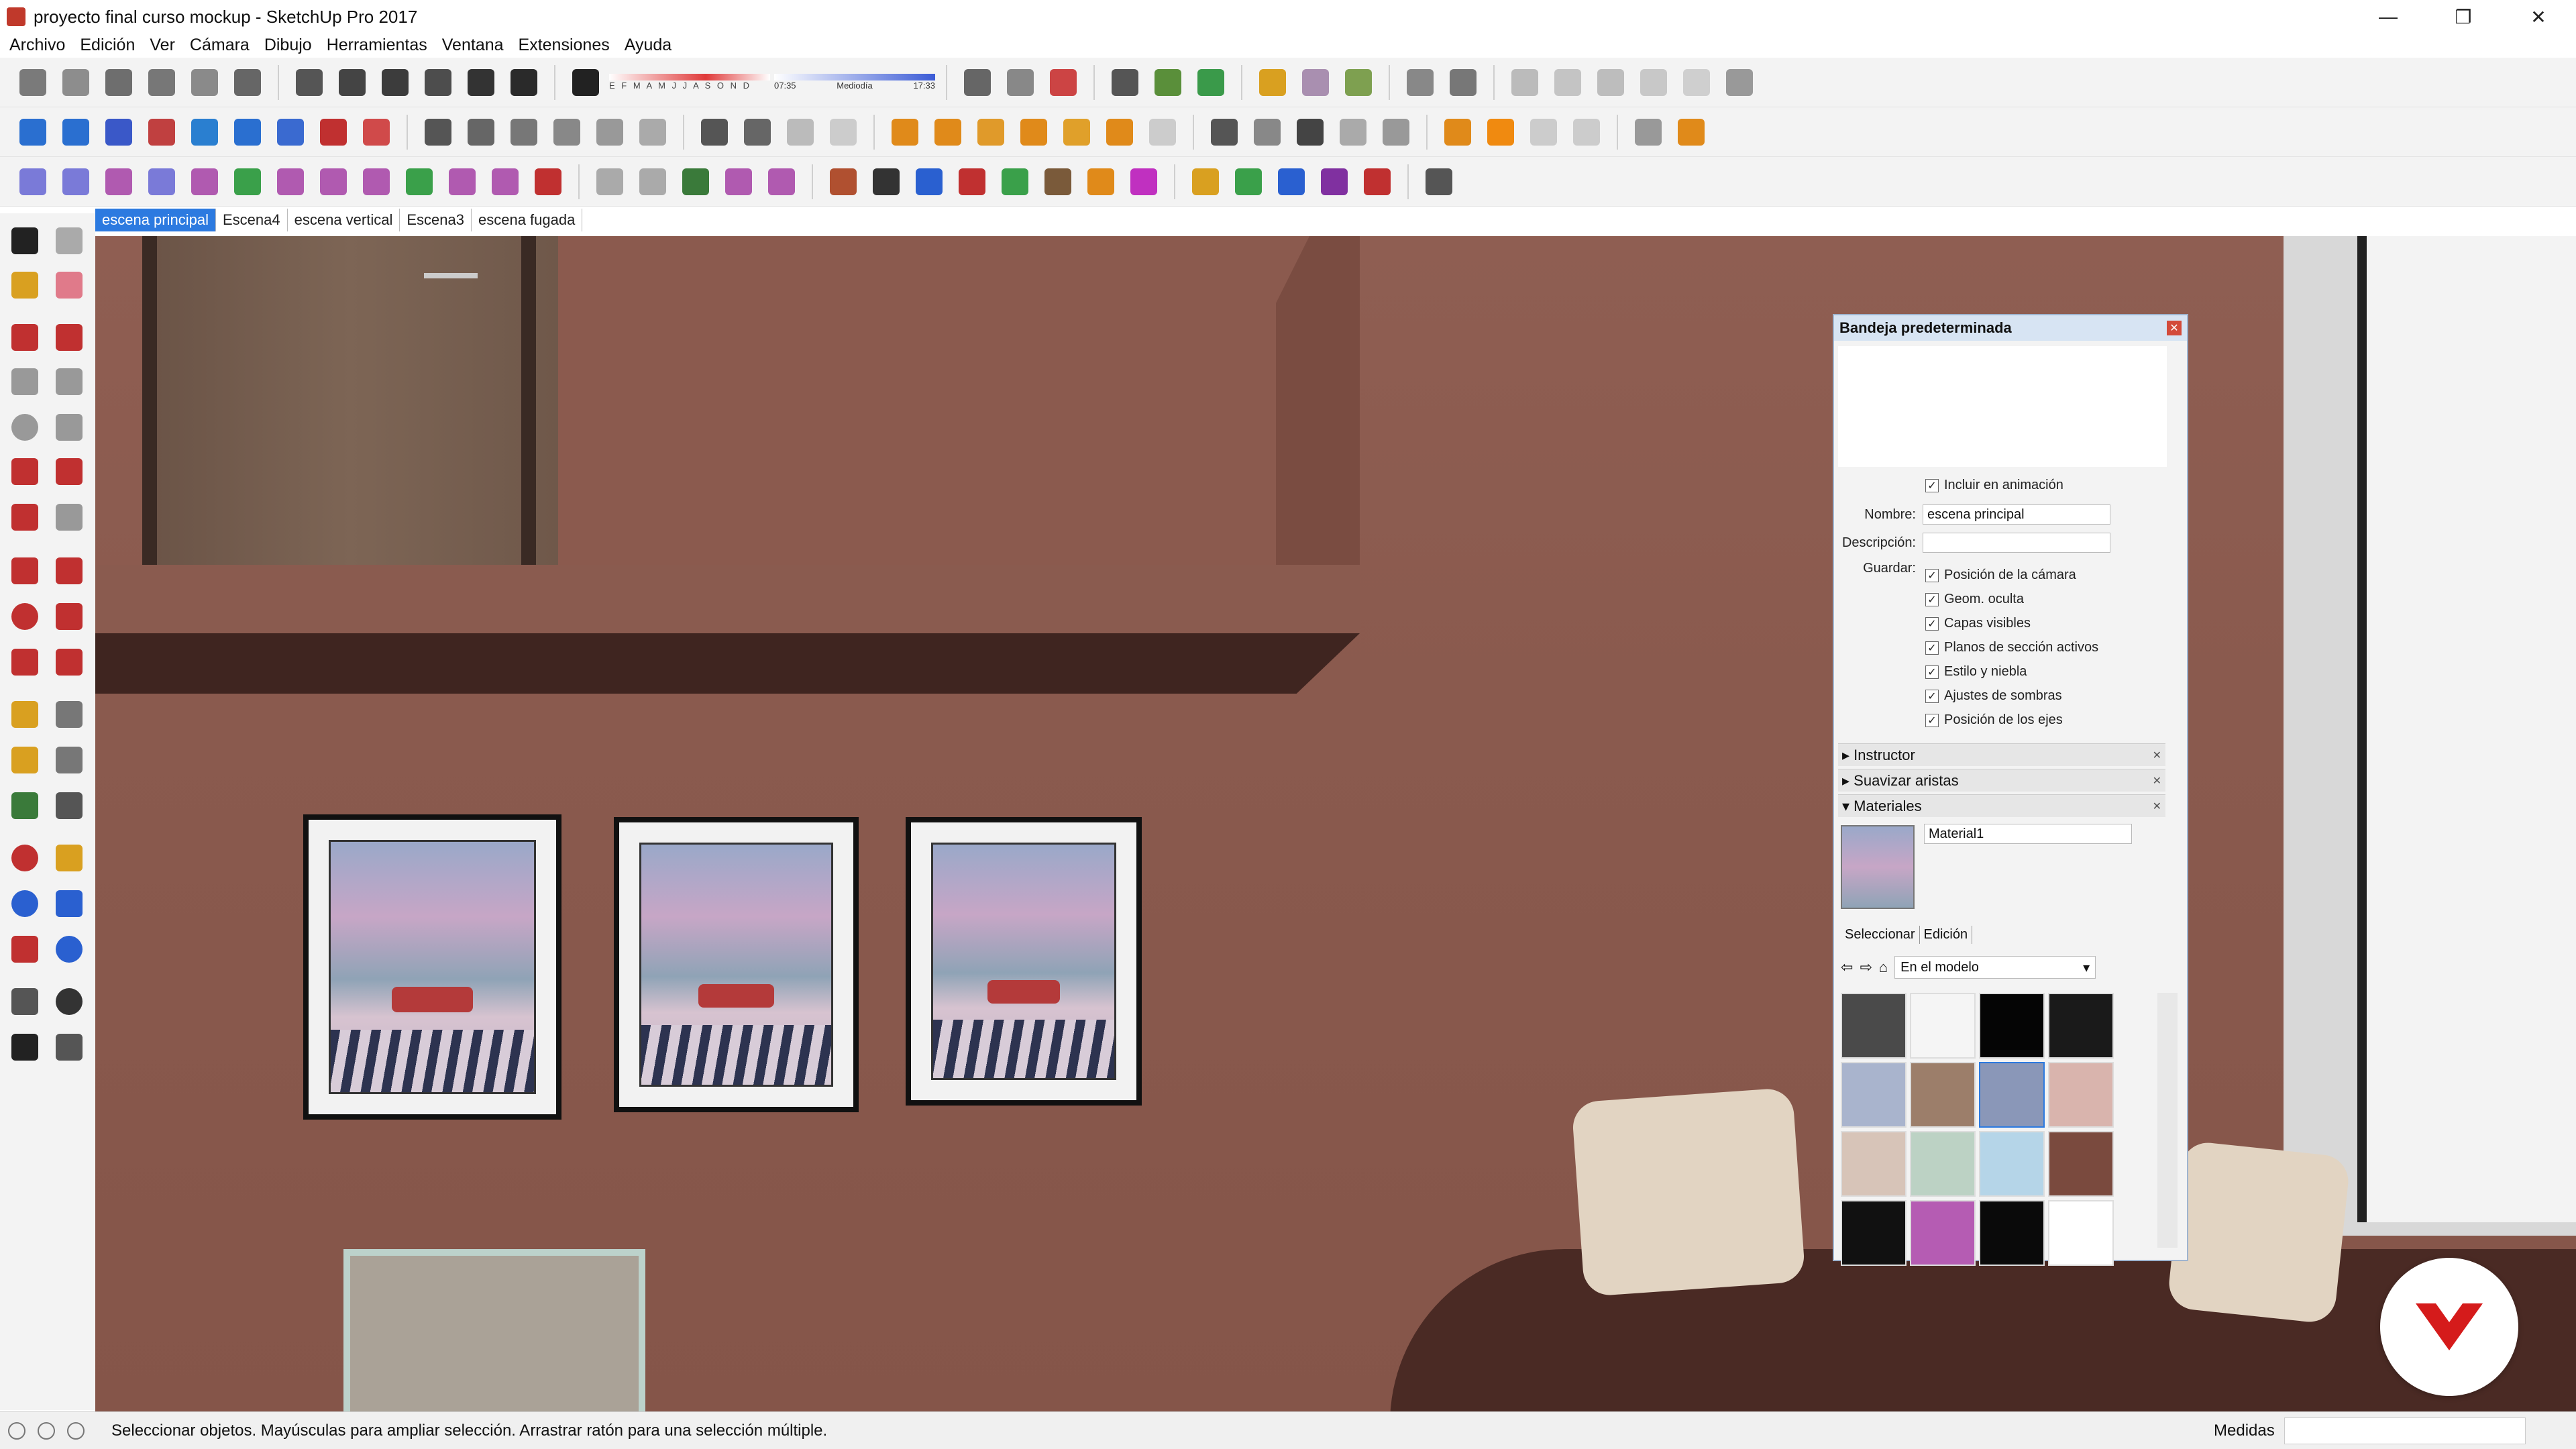  Describe the element at coordinates (69, 427) in the screenshot. I see `polygon-icon` at that location.